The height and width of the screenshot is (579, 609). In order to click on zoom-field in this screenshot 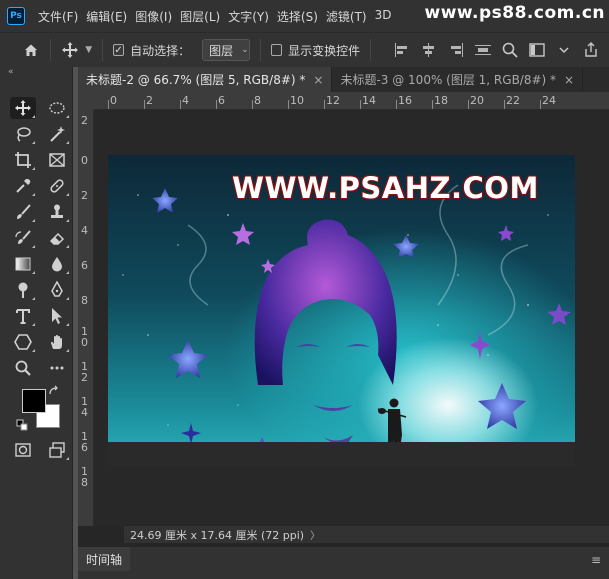, I will do `click(101, 534)`.